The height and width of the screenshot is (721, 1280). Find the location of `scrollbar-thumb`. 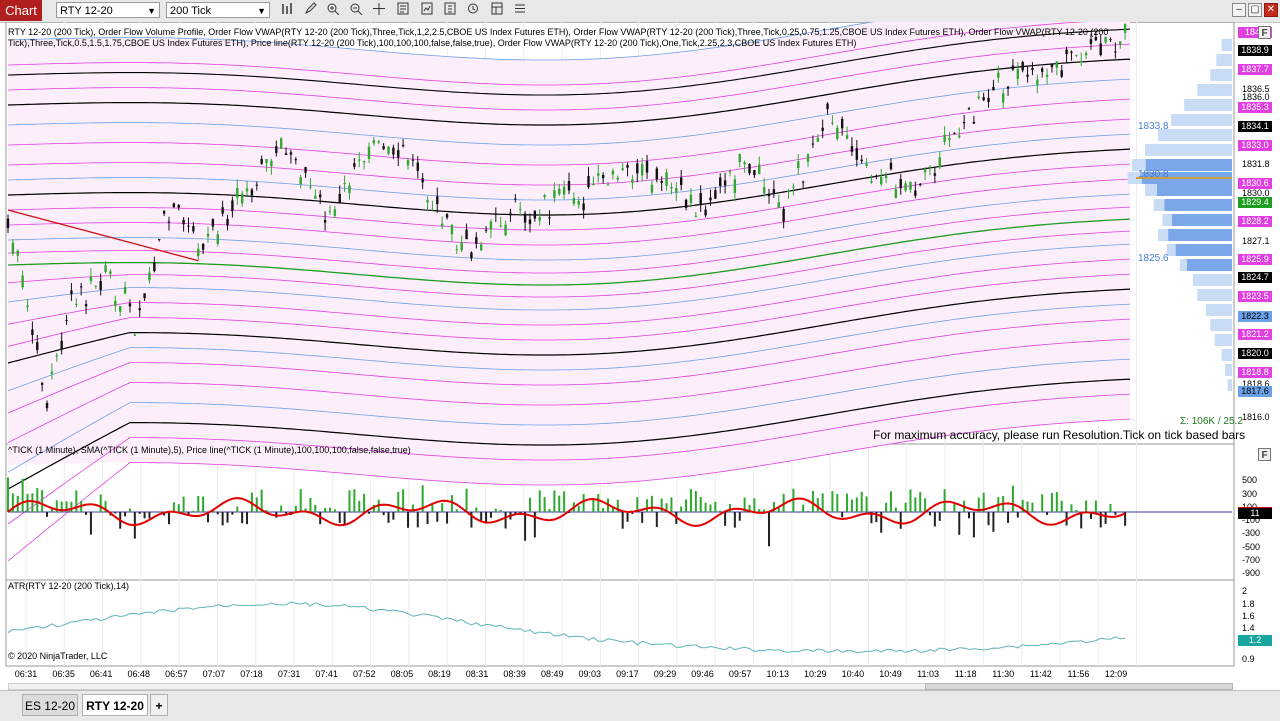

scrollbar-thumb is located at coordinates (1079, 686).